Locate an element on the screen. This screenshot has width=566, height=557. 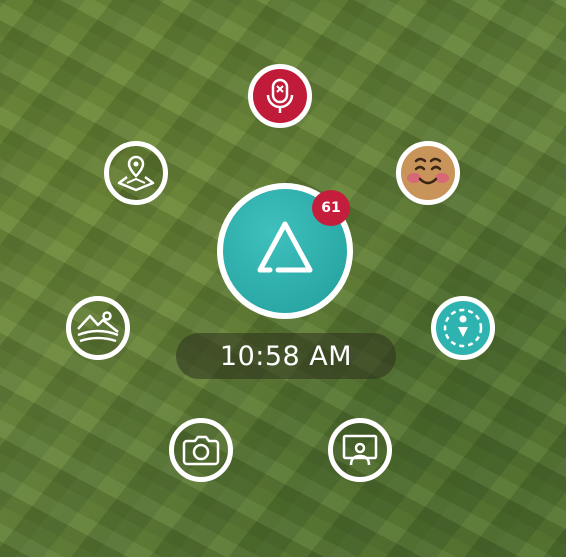
screen-share-person-icon is located at coordinates (360, 450).